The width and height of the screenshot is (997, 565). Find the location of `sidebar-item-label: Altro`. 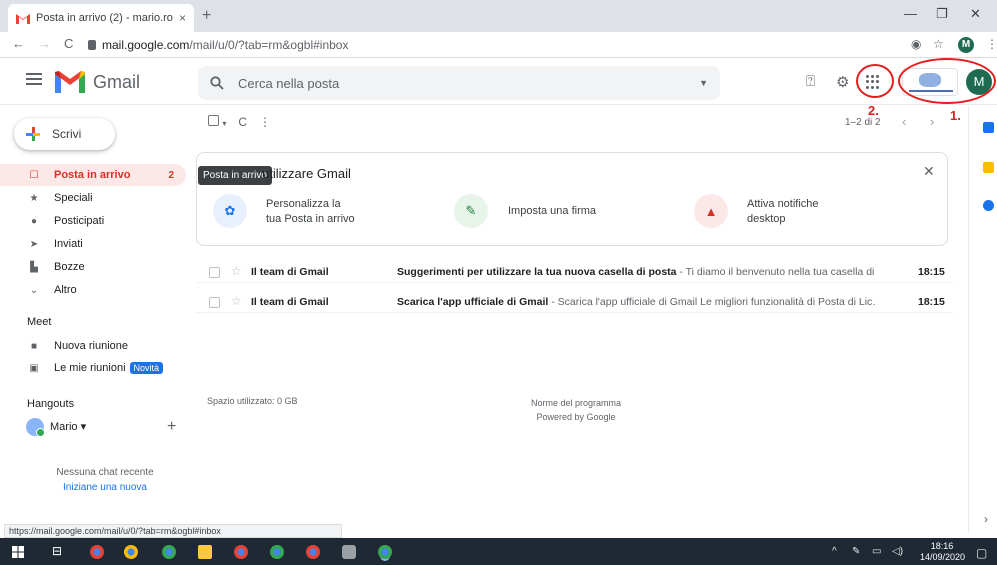

sidebar-item-label: Altro is located at coordinates (65, 290).